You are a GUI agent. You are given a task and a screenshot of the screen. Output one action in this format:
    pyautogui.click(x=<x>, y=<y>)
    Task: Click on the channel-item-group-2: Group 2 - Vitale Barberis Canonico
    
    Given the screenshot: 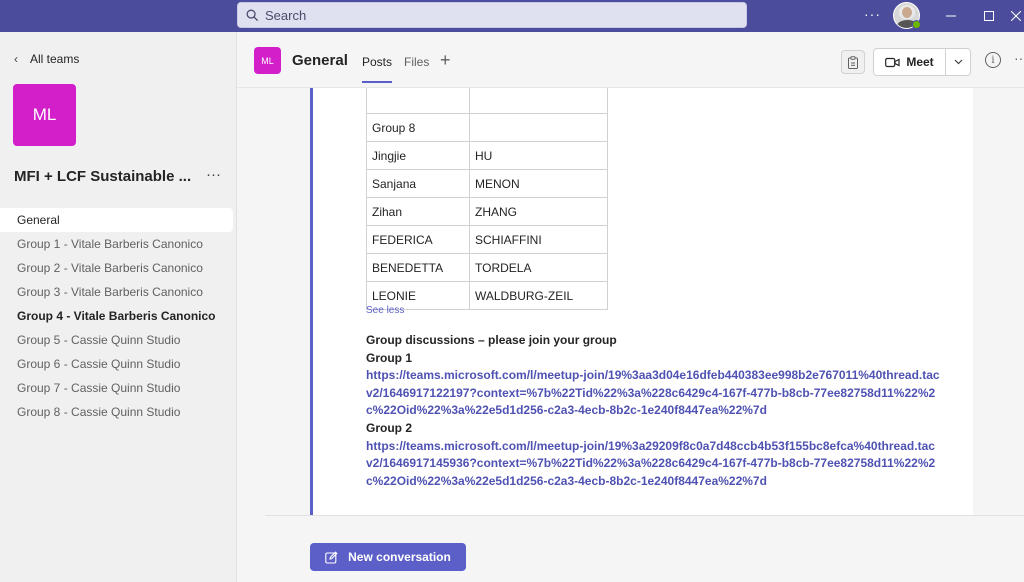 What is the action you would take?
    pyautogui.click(x=116, y=268)
    